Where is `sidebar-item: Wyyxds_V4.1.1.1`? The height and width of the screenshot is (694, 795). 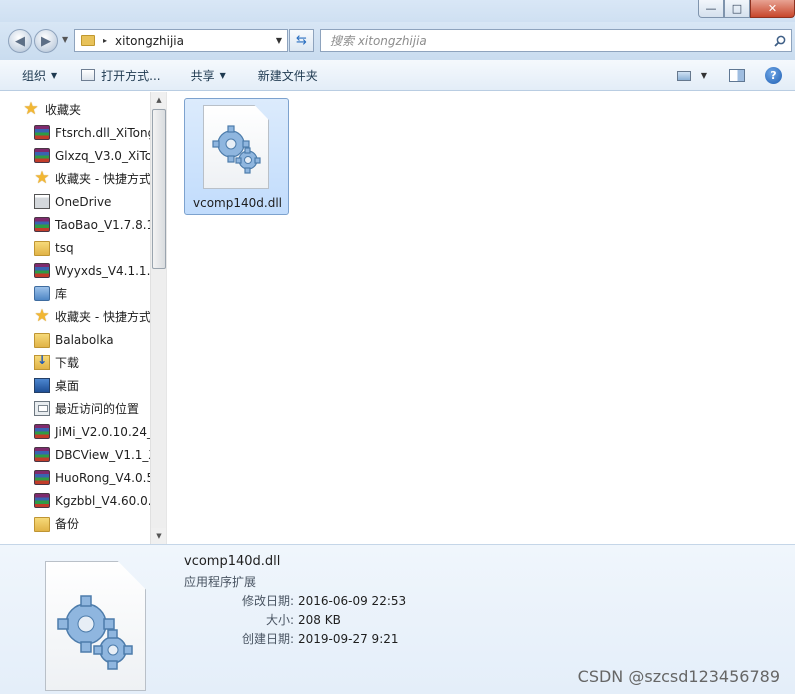 sidebar-item: Wyyxds_V4.1.1.1 is located at coordinates (75, 270).